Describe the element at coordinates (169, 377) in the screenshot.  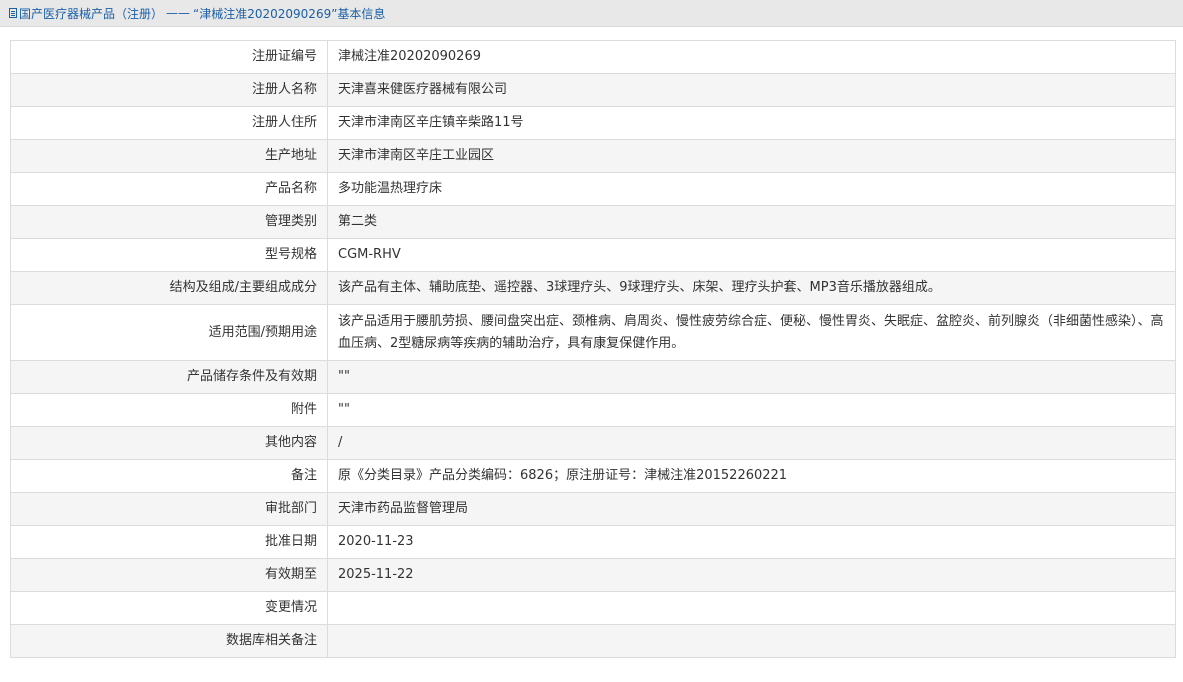
I see `row-label: 产品储存条件及有效期` at that location.